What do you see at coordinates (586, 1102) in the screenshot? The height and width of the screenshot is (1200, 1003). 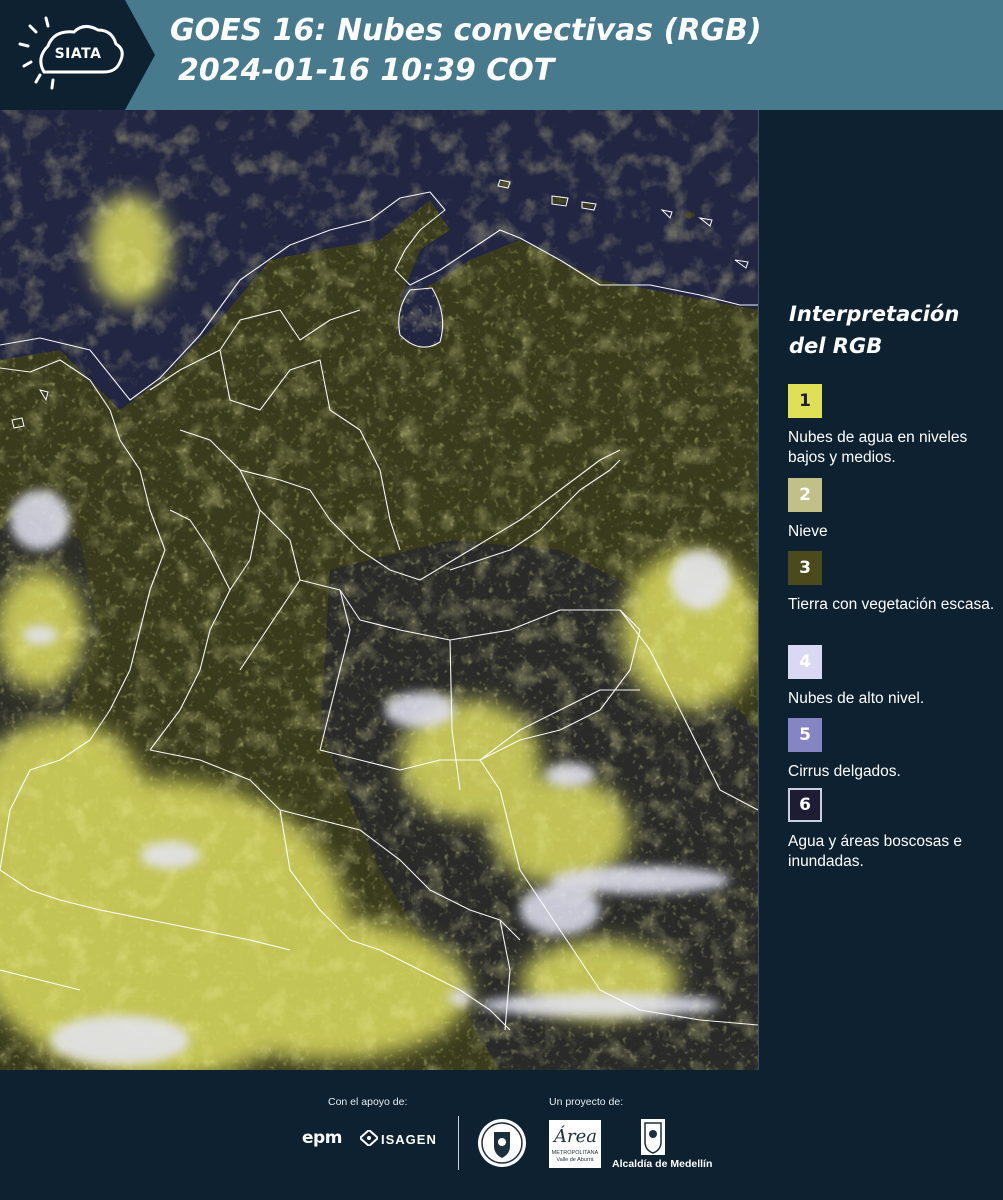 I see `project-label: Un proyecto de:` at bounding box center [586, 1102].